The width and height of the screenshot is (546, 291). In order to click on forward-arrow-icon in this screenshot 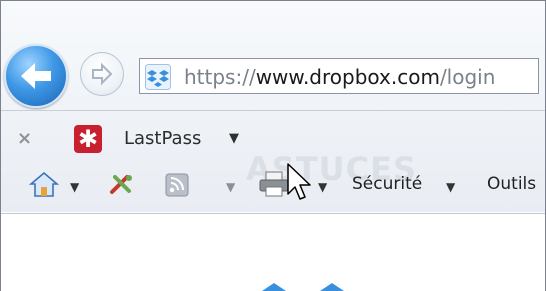, I will do `click(102, 74)`.